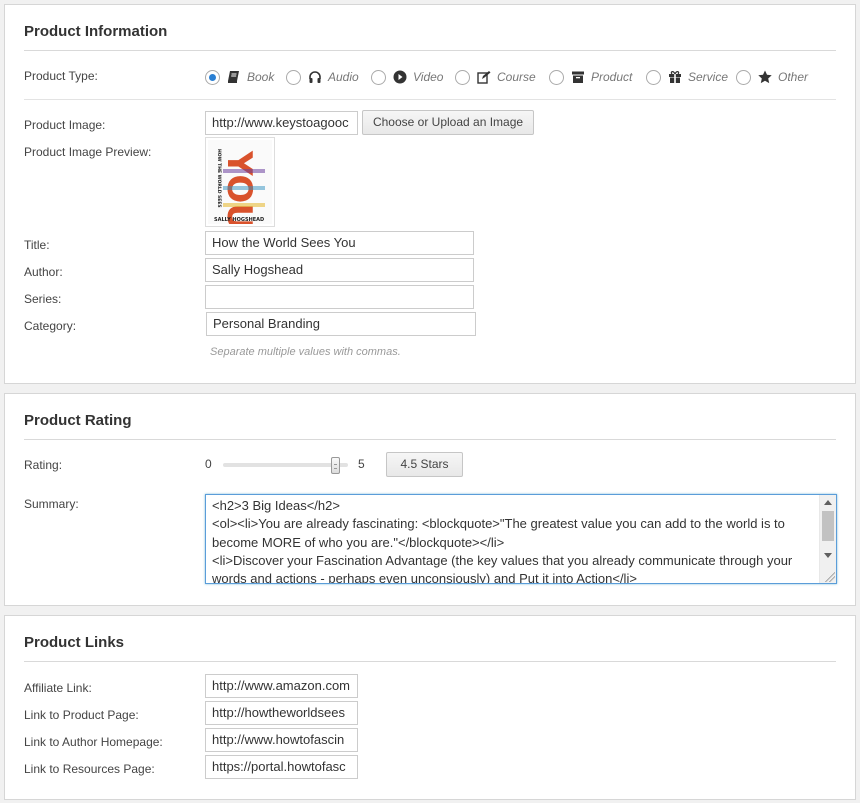  What do you see at coordinates (322, 77) in the screenshot?
I see `product-type-audio-option: Audio` at bounding box center [322, 77].